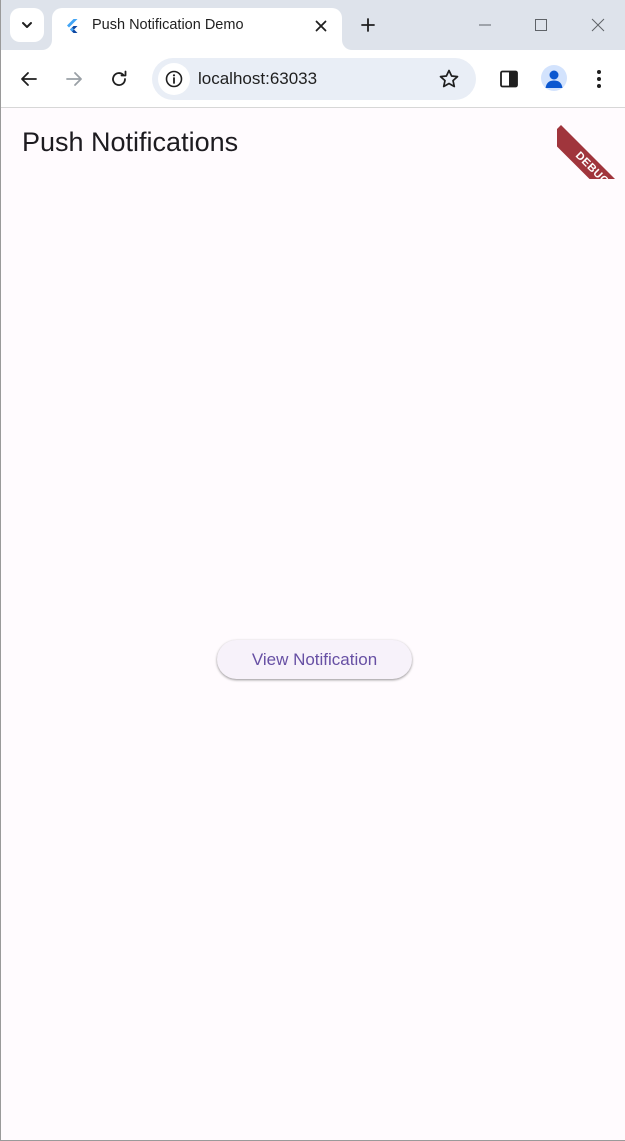  I want to click on side-panel-icon, so click(509, 79).